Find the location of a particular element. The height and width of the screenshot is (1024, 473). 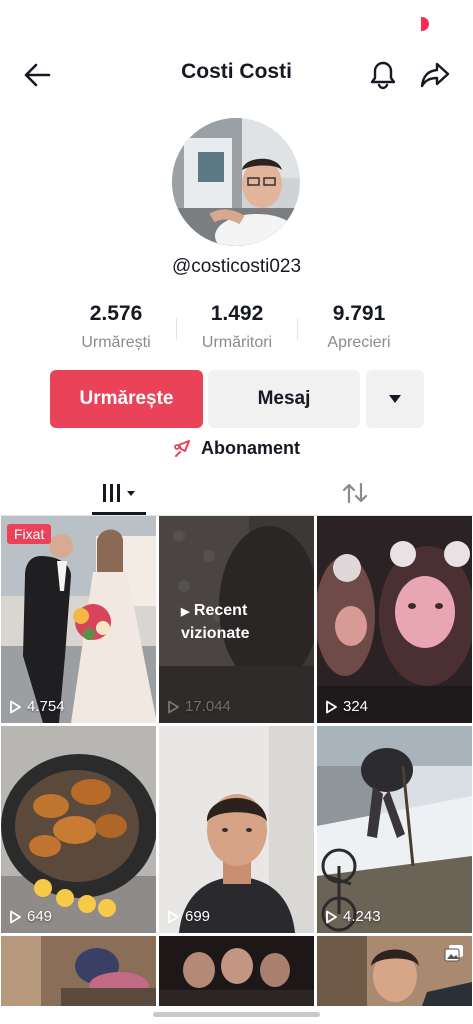

view-count-text: 4.243 is located at coordinates (362, 916).